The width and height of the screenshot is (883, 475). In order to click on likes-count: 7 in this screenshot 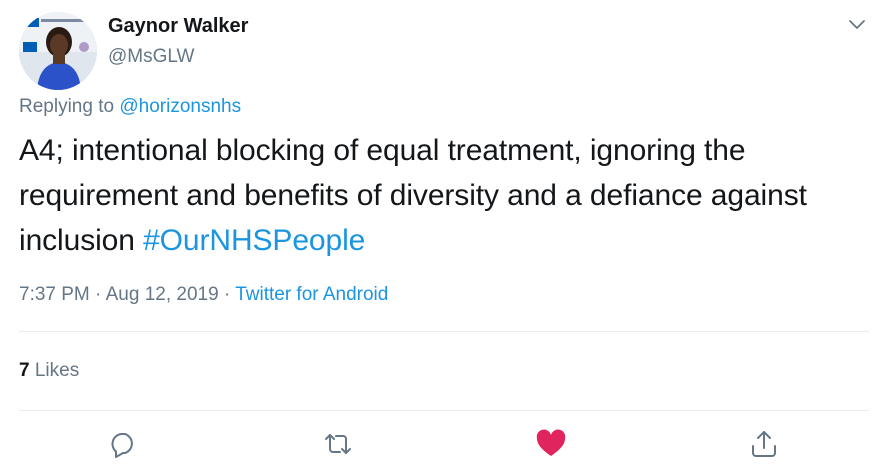, I will do `click(24, 370)`.